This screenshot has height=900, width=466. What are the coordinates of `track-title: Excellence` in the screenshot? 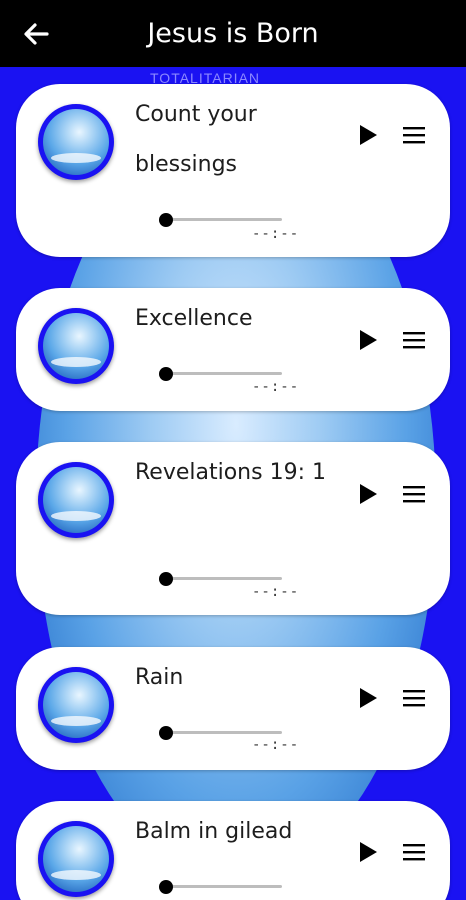 It's located at (194, 318).